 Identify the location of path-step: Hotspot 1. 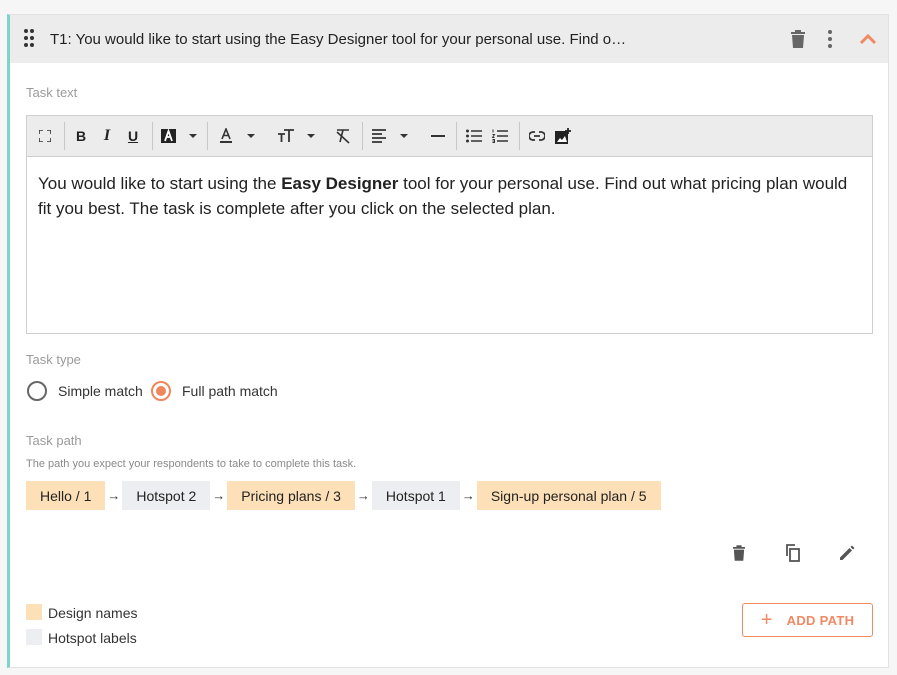
(415, 495).